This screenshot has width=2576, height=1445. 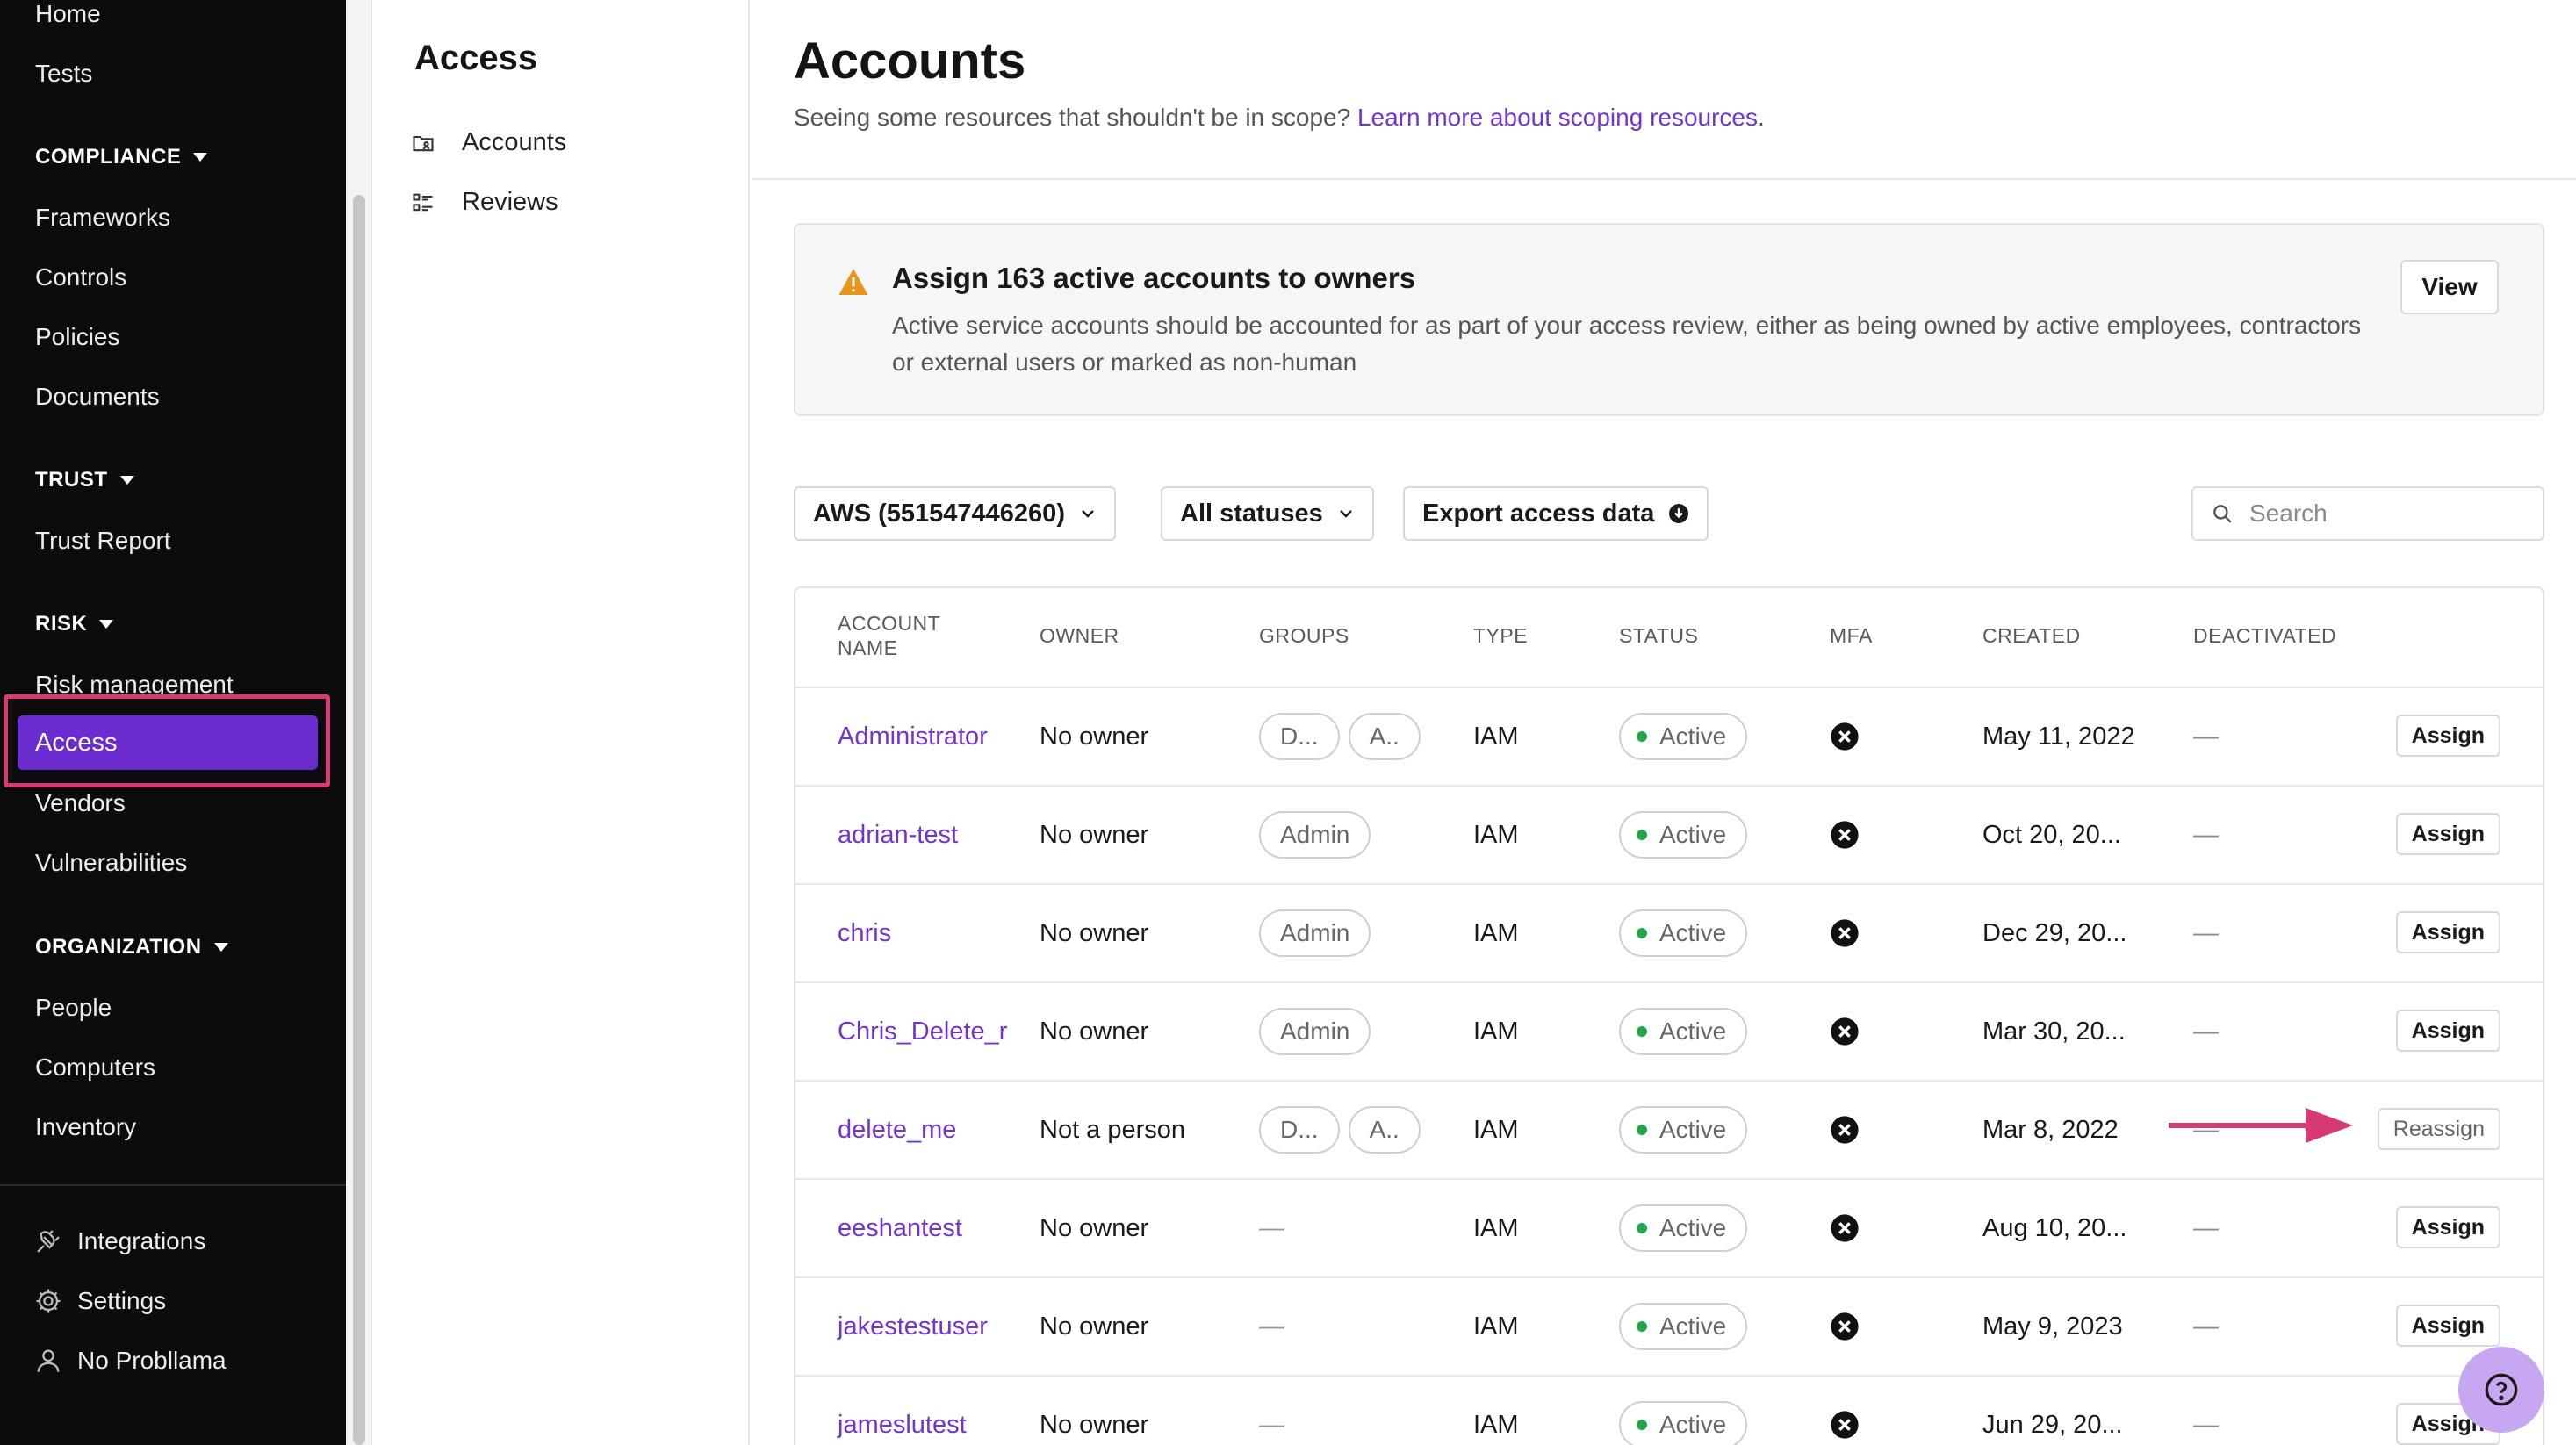 I want to click on caret-down-icon, so click(x=126, y=480).